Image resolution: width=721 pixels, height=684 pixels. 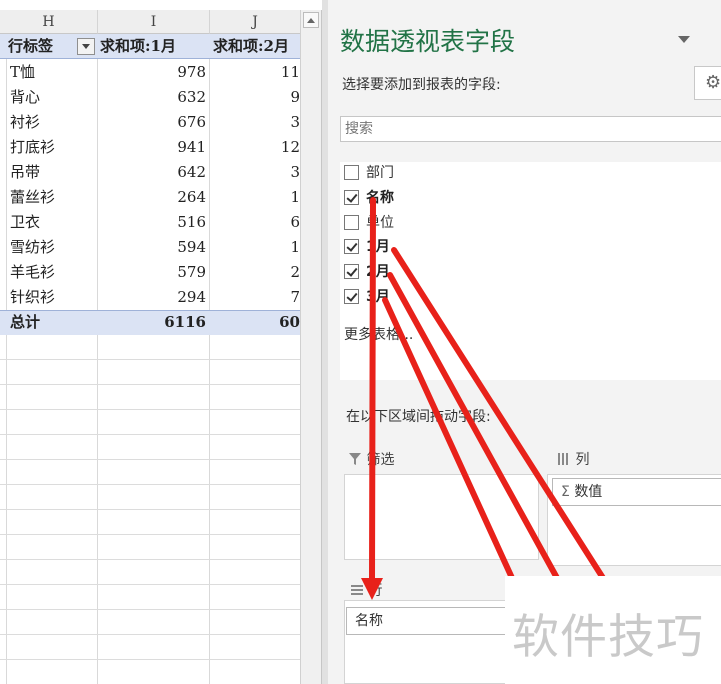 I want to click on jan-value: 632, so click(x=153, y=97).